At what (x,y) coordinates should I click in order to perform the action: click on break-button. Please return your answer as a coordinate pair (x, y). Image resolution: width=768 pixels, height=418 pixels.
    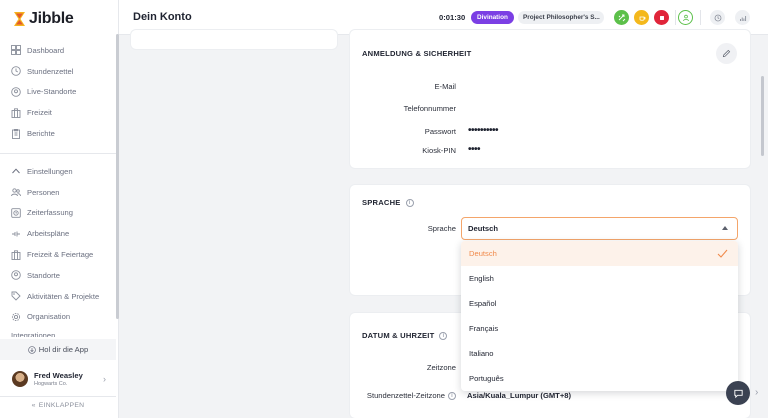
    Looking at the image, I should click on (641, 17).